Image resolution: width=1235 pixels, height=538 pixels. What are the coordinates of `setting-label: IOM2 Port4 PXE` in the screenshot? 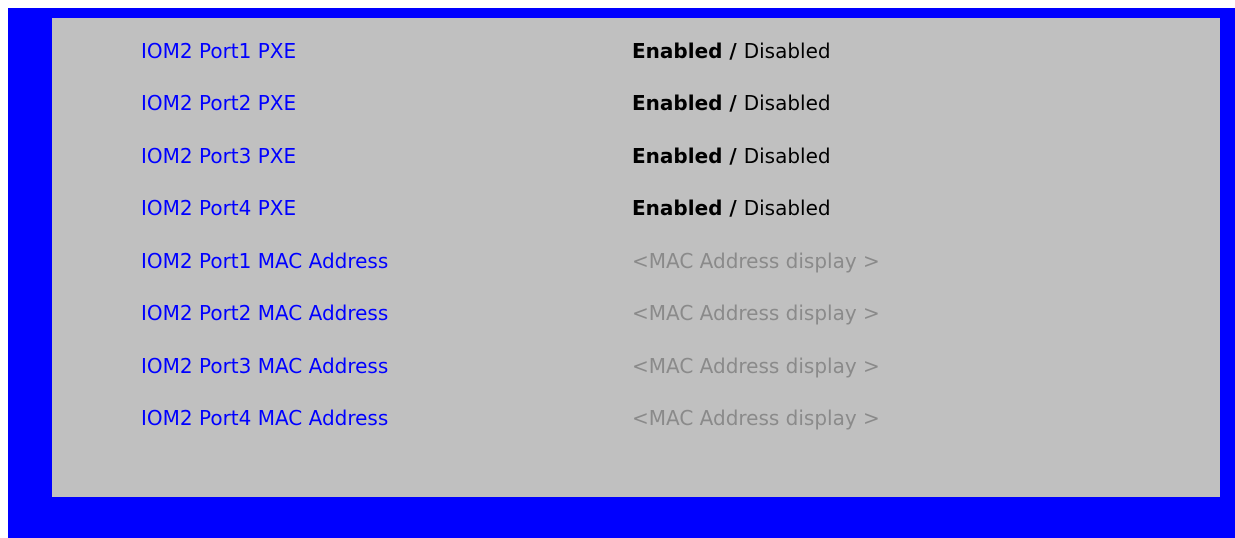 It's located at (218, 208).